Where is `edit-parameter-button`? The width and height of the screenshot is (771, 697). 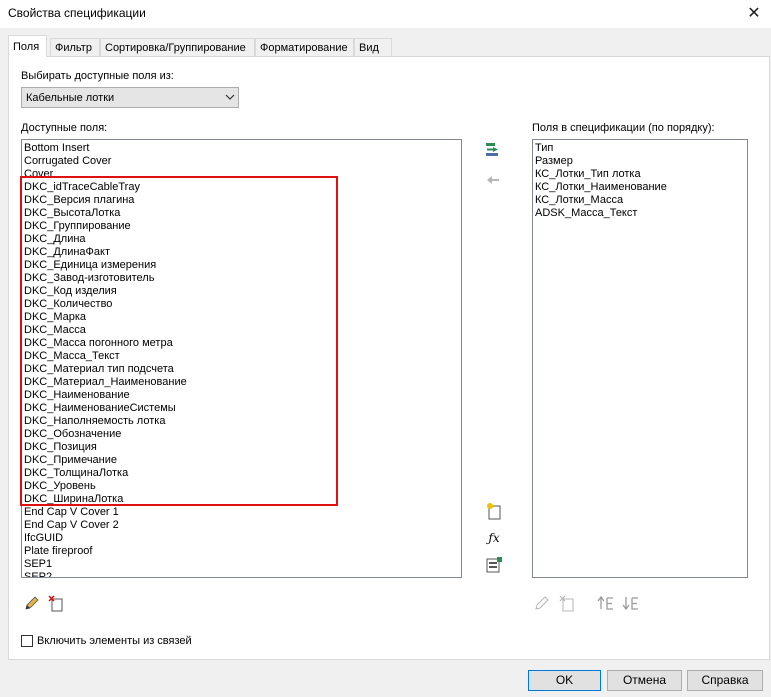 edit-parameter-button is located at coordinates (32, 603).